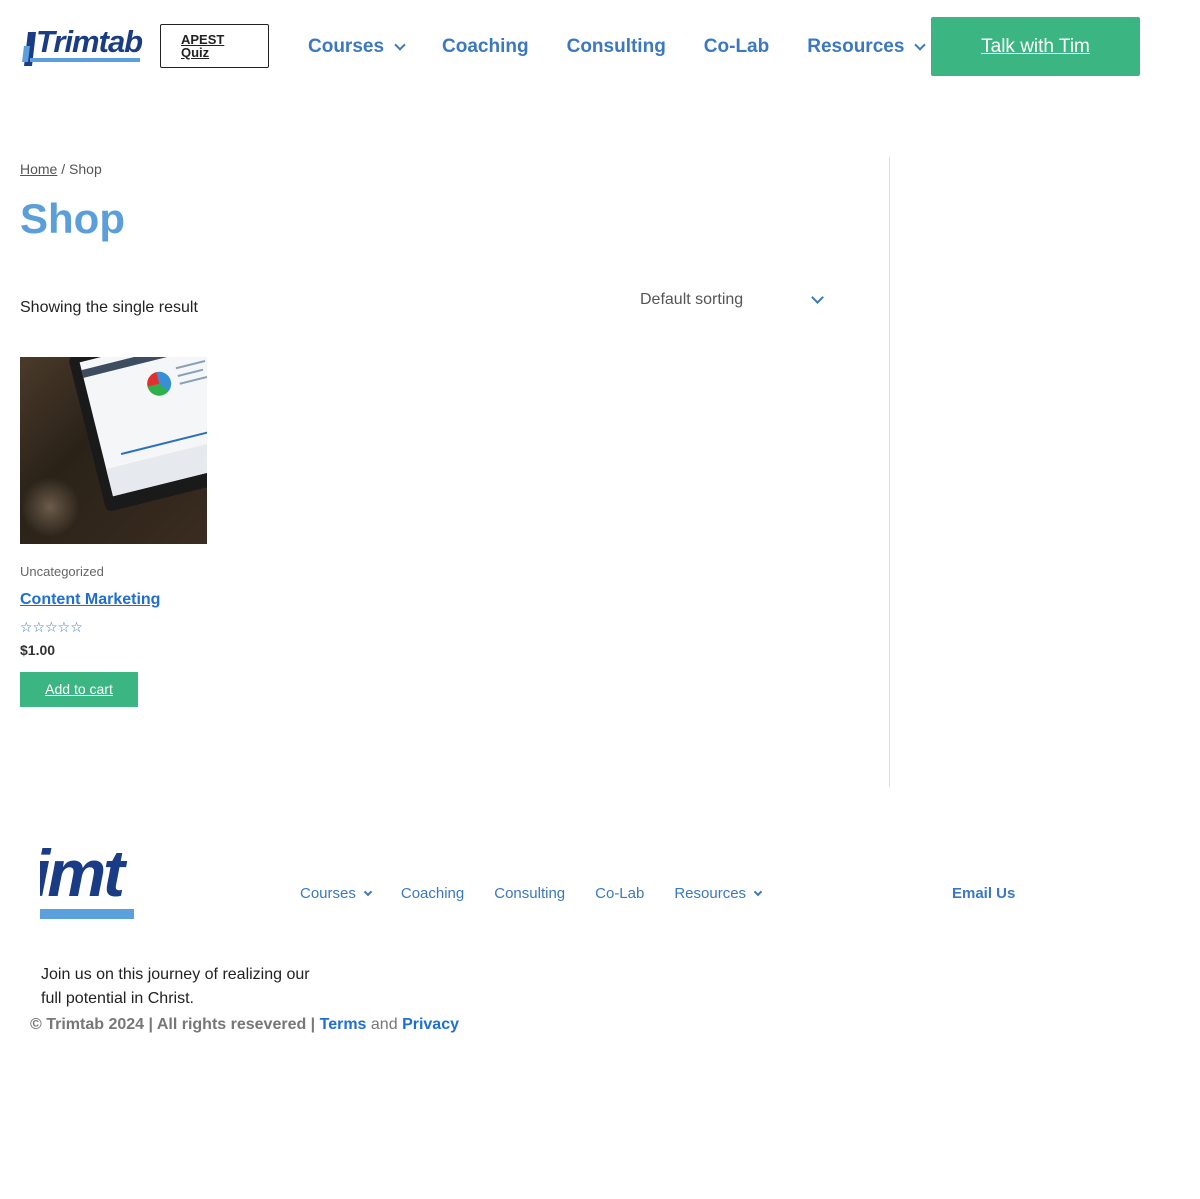 The height and width of the screenshot is (1199, 1200). What do you see at coordinates (113, 600) in the screenshot?
I see `product-title-link: Content Marketing` at bounding box center [113, 600].